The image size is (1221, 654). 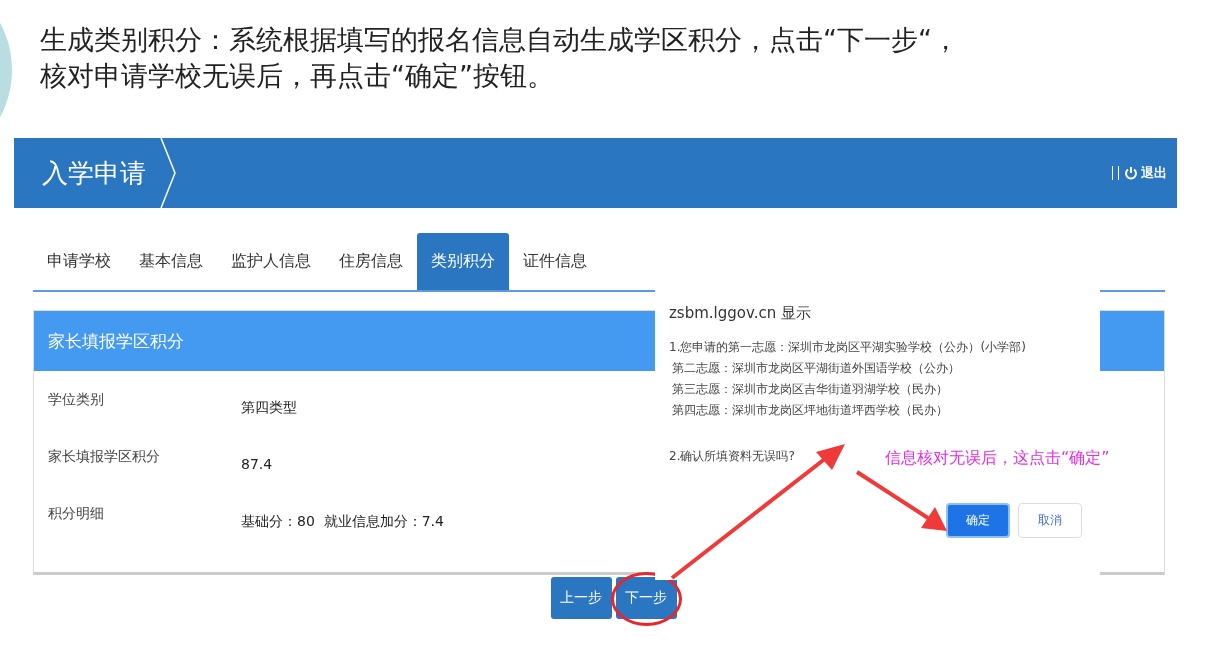 I want to click on dialog-text: 第三志愿：深圳市龙岗区吉华街道羽湖学校（民办）, so click(x=810, y=389).